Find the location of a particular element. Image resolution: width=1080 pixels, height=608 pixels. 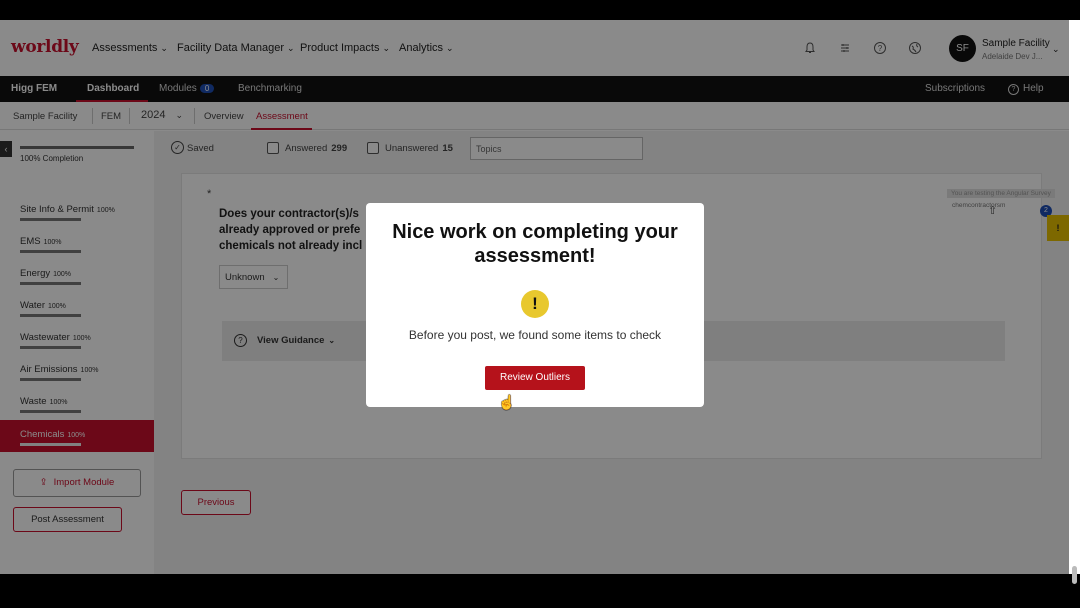

modal-title: Nice work on completing your assessment! is located at coordinates (535, 244).